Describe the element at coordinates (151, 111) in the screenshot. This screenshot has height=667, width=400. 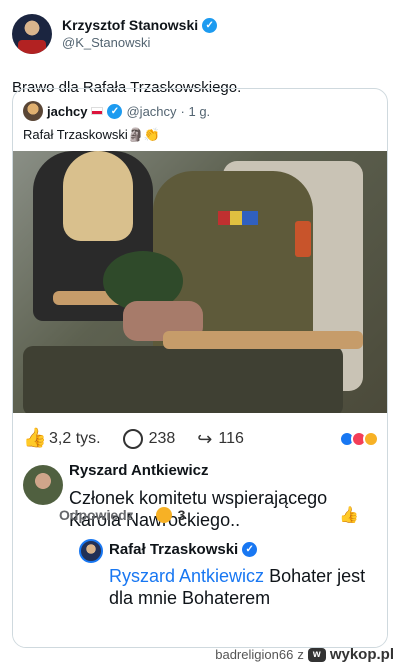
I see `quote-handle: @jachcy` at that location.